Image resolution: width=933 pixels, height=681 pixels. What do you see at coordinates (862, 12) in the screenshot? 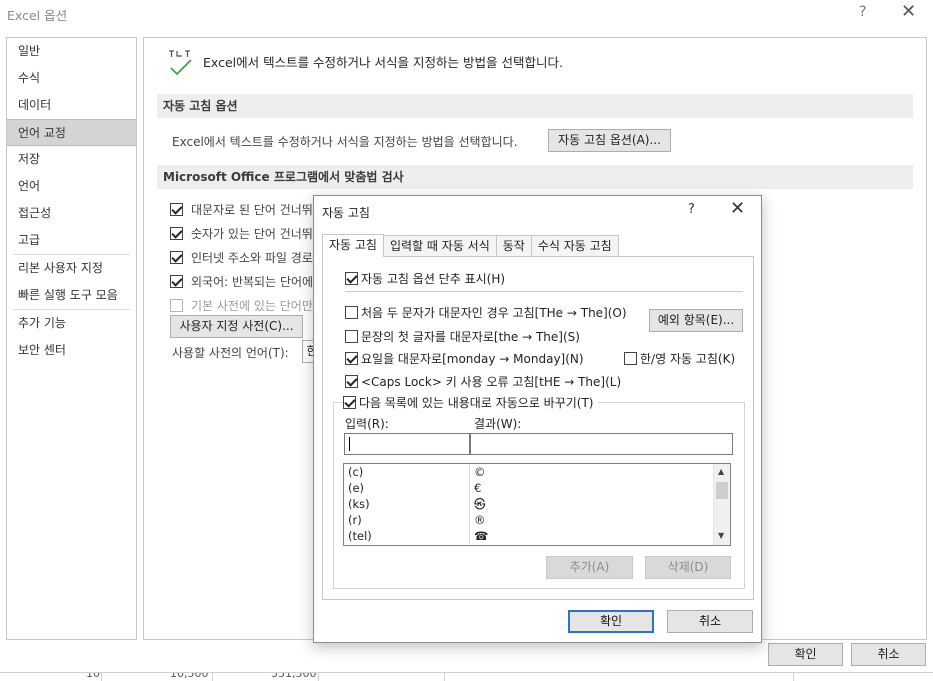
I see `help-icon: ?` at bounding box center [862, 12].